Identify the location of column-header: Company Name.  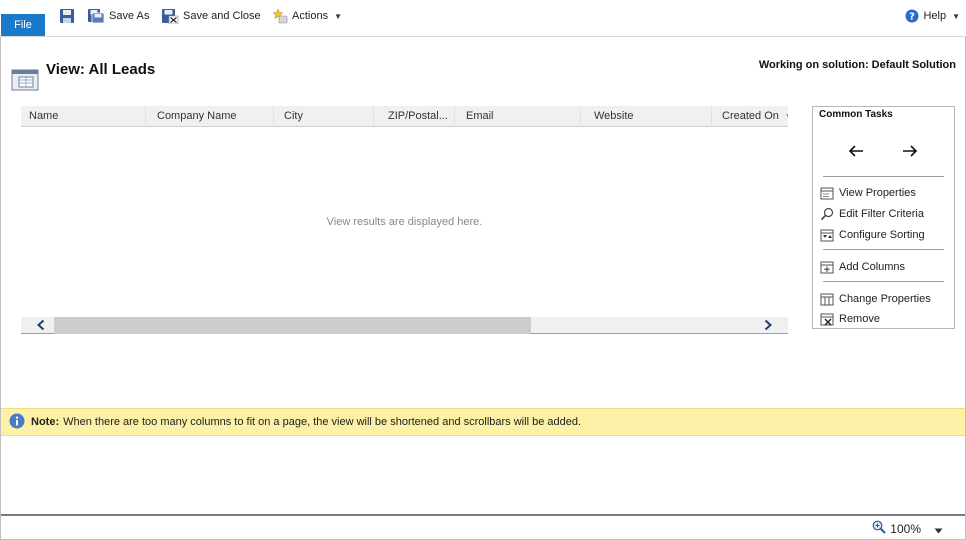
(211, 116).